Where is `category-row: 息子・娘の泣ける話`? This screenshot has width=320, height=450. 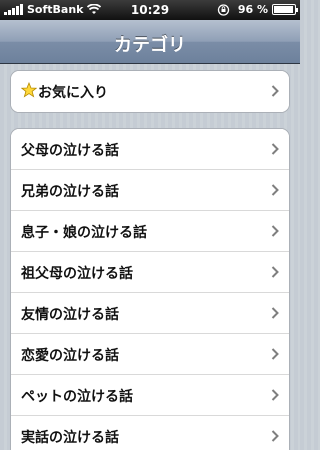
category-row: 息子・娘の泣ける話 is located at coordinates (150, 231).